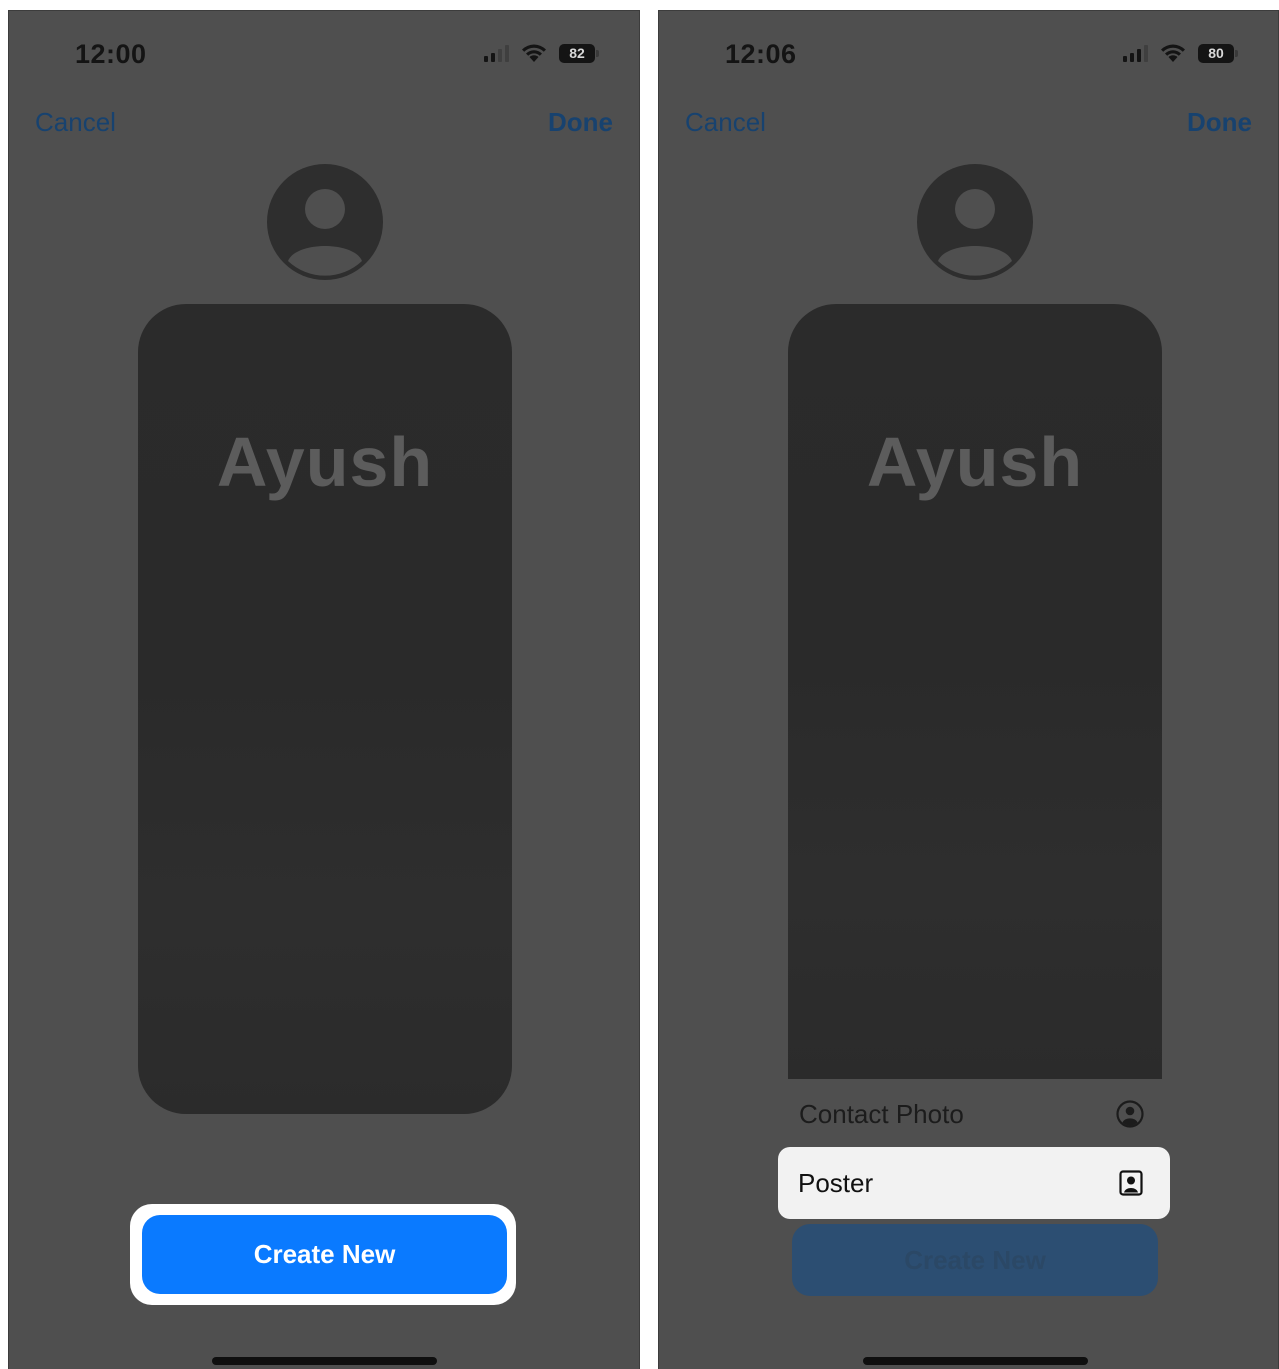 The height and width of the screenshot is (1369, 1279). I want to click on status-icons: 80, so click(1180, 53).